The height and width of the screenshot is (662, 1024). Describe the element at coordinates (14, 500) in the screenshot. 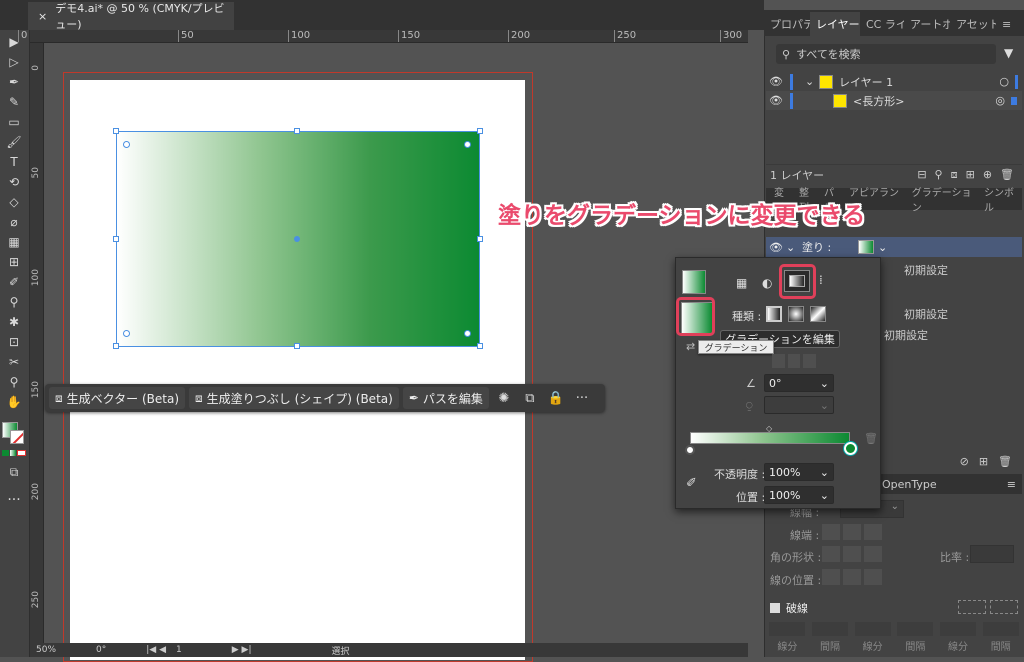

I see `more-tools-icon: ···` at that location.